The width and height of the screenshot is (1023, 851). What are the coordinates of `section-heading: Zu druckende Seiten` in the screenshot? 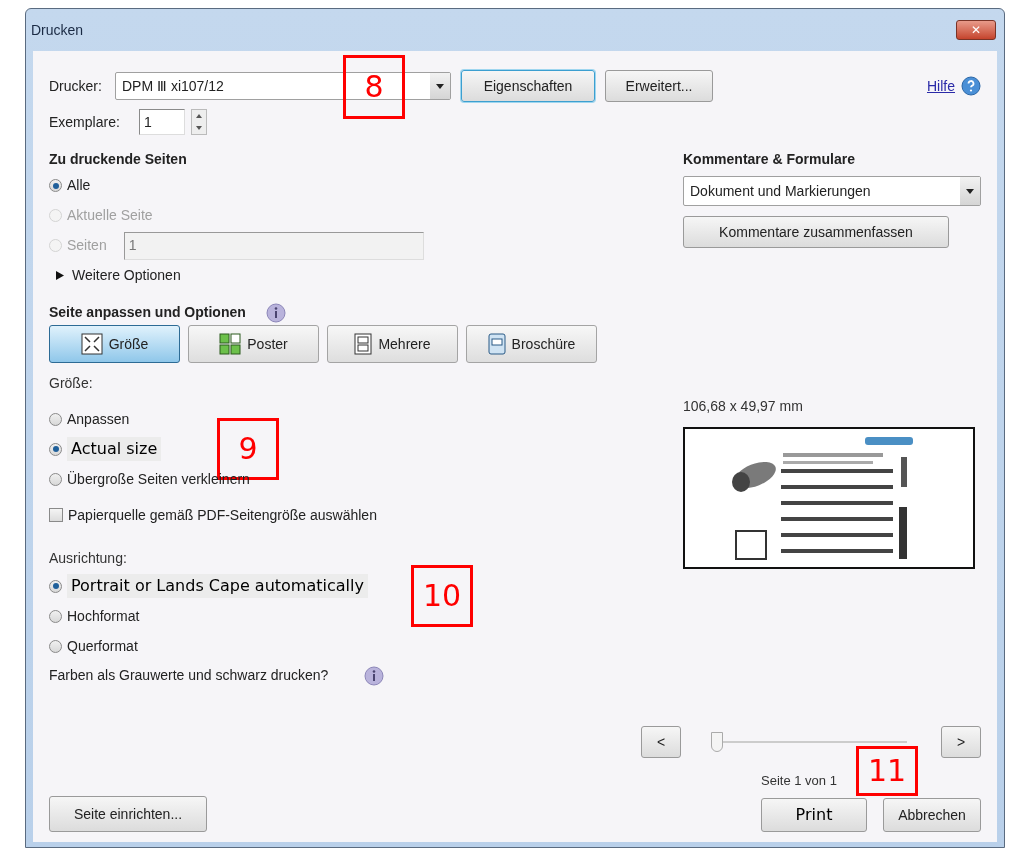 It's located at (118, 159).